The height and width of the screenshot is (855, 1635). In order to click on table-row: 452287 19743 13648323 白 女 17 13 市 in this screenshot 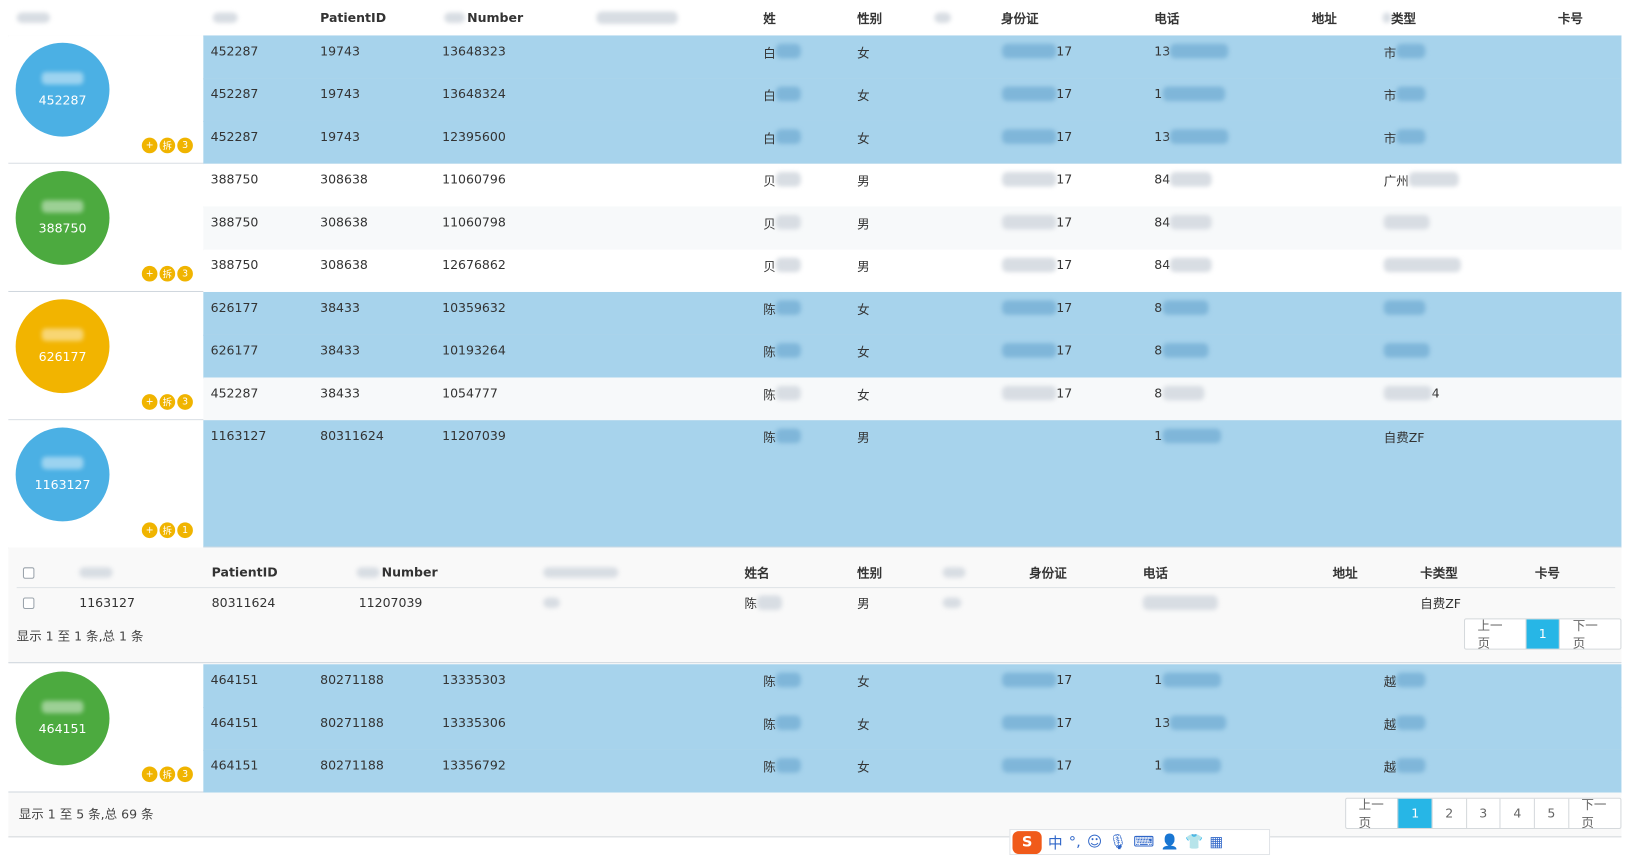, I will do `click(912, 57)`.